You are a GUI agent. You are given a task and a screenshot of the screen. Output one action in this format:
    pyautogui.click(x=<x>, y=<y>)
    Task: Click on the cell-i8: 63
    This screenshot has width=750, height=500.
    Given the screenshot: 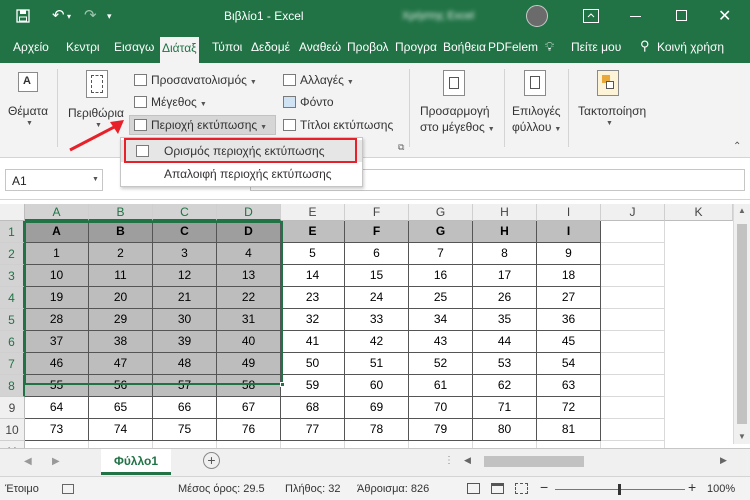 What is the action you would take?
    pyautogui.click(x=569, y=386)
    